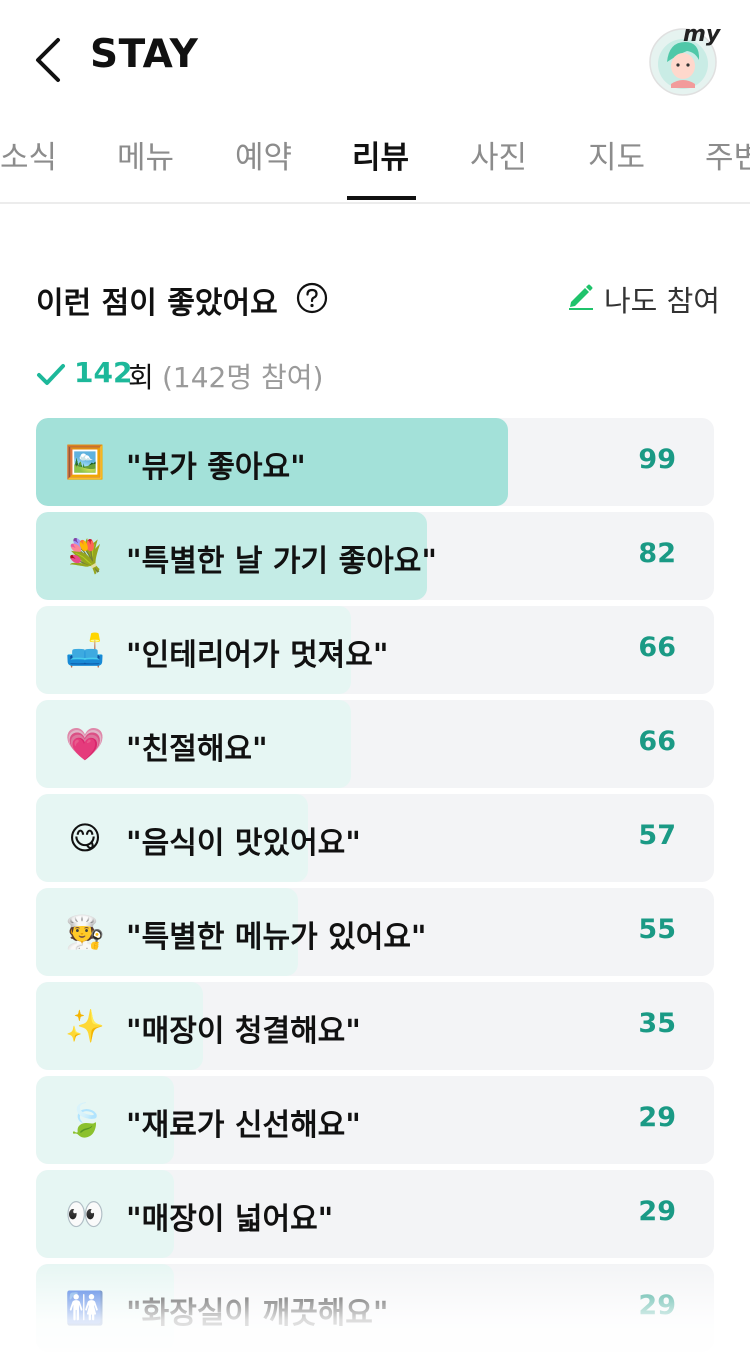 The height and width of the screenshot is (1367, 750). Describe the element at coordinates (85, 1026) in the screenshot. I see `sparkles-icon: ✨` at that location.